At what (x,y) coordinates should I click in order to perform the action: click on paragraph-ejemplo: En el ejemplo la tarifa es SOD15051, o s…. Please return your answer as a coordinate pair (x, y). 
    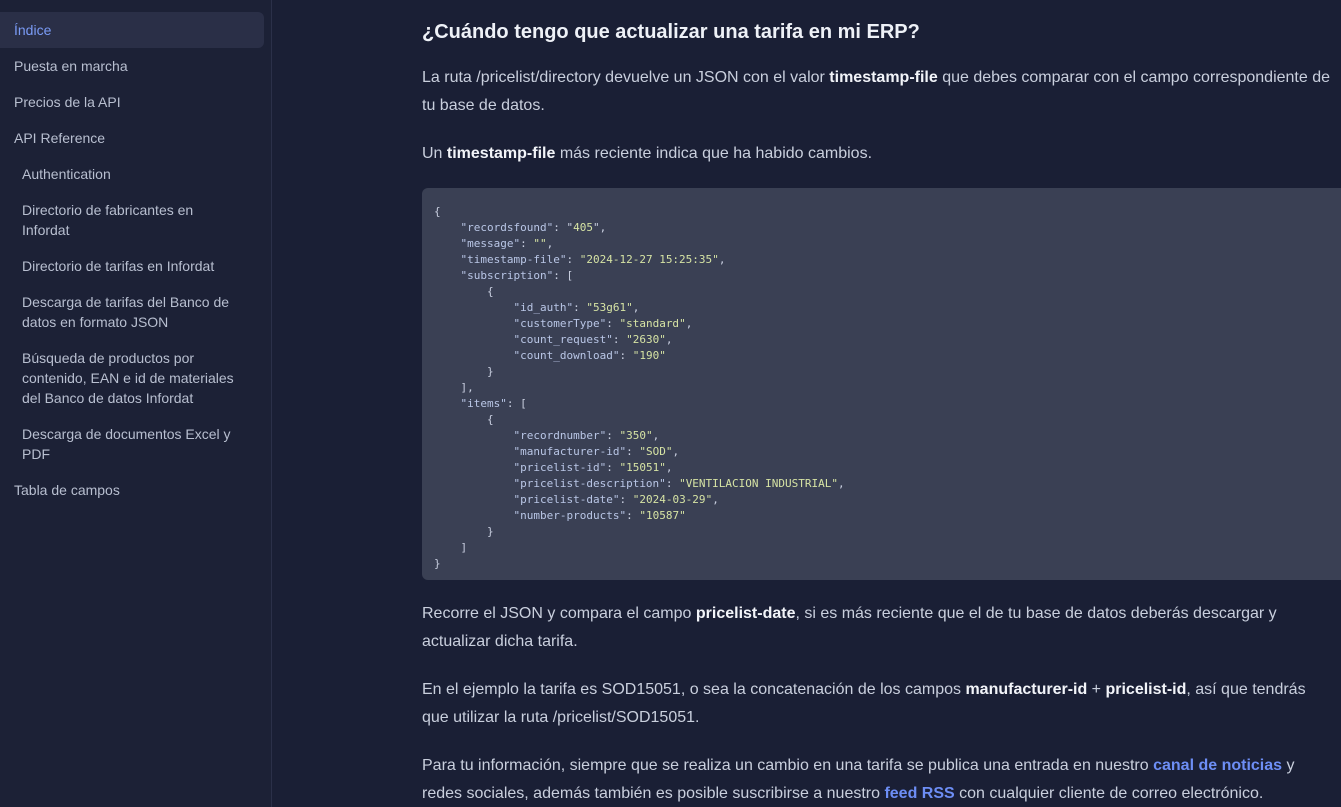
    Looking at the image, I should click on (864, 703).